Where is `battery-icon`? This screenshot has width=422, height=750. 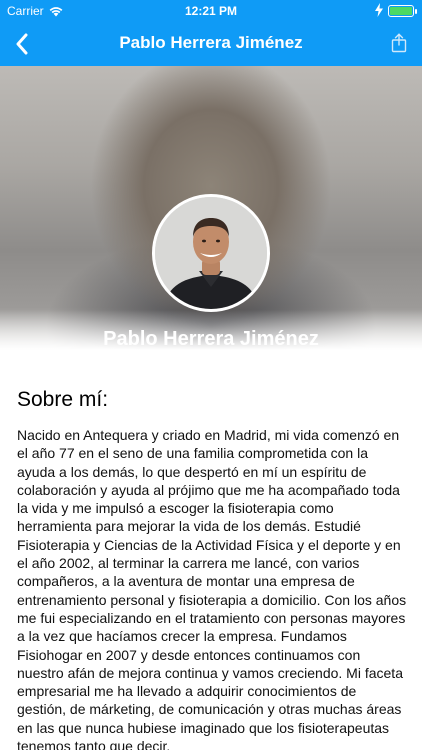
battery-icon is located at coordinates (402, 11).